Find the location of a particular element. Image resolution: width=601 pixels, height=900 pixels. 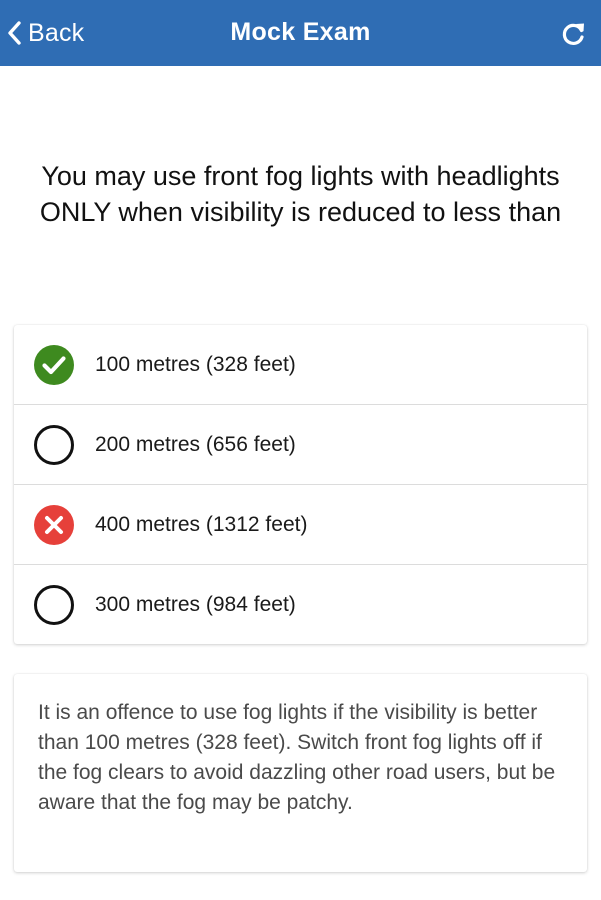

x-circle-icon is located at coordinates (54, 525).